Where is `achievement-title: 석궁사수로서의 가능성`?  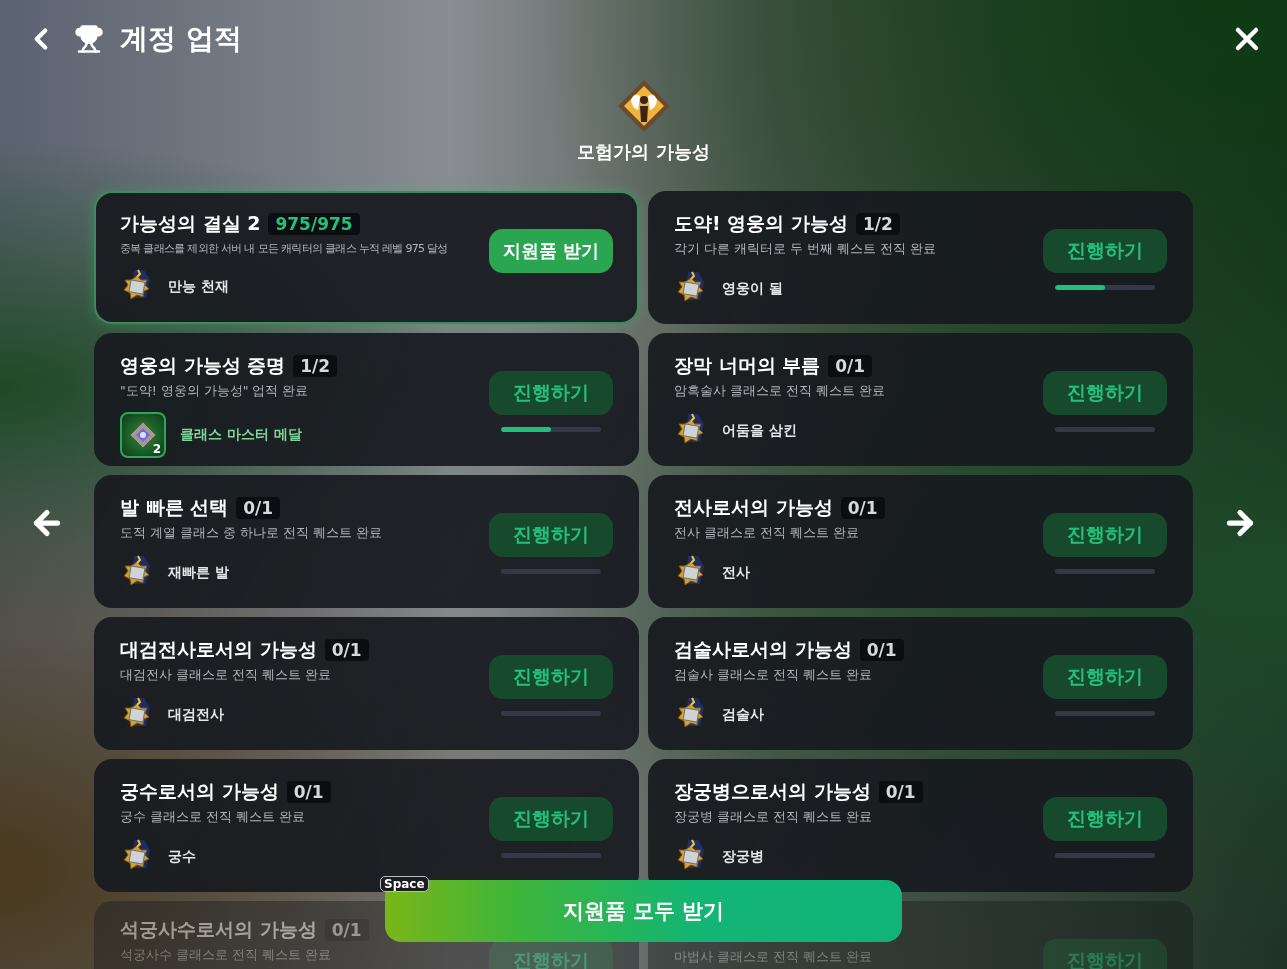 achievement-title: 석궁사수로서의 가능성 is located at coordinates (218, 929).